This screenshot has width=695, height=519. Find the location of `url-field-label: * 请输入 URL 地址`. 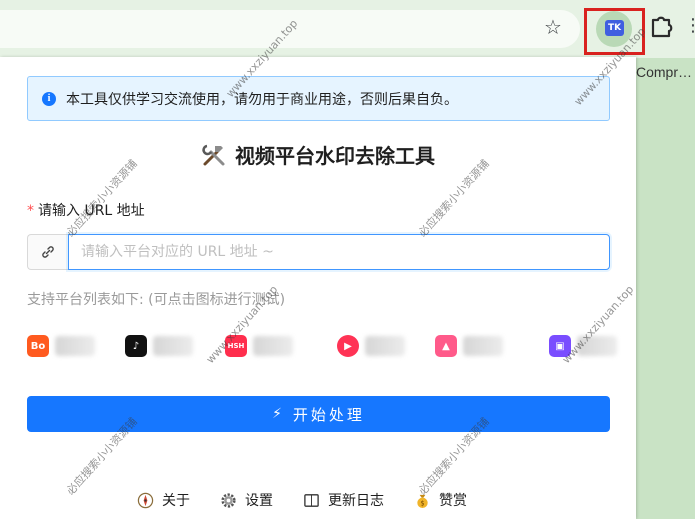

url-field-label: * 请输入 URL 地址 is located at coordinates (86, 210).